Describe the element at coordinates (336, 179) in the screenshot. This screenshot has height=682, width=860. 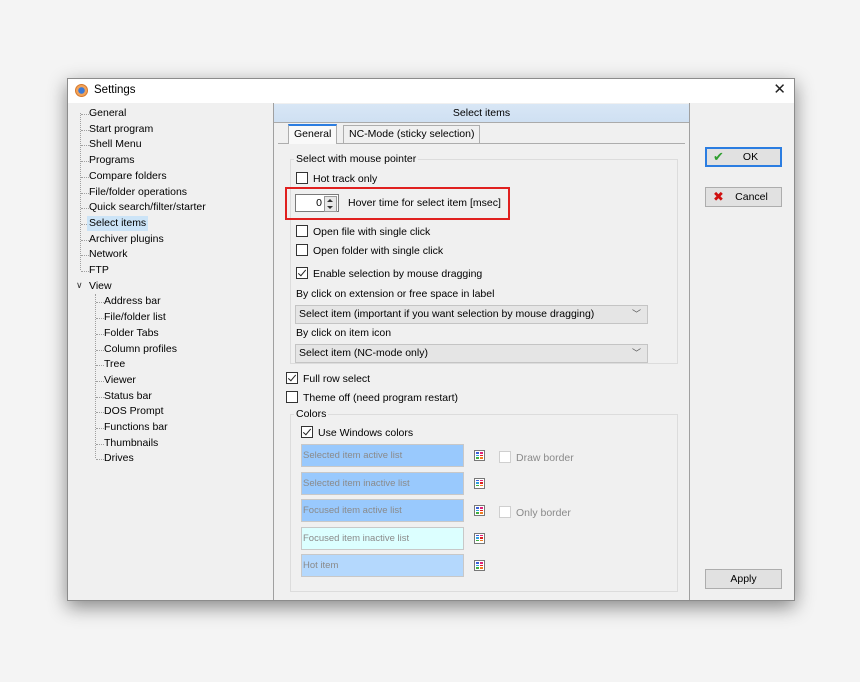
I see `hot-track-only-option: Hot track only` at that location.